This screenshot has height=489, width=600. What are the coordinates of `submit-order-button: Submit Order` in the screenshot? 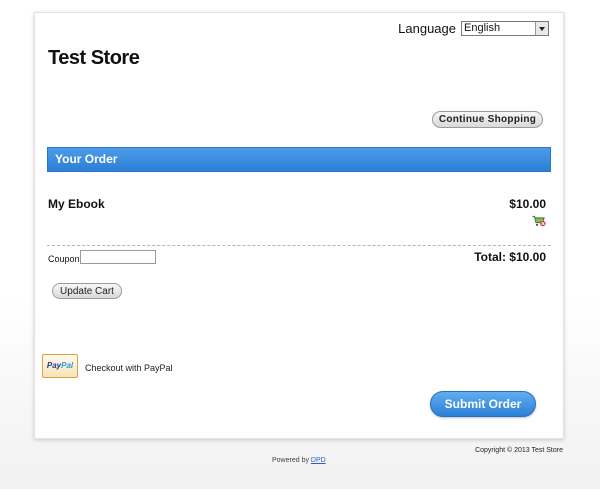 It's located at (483, 404).